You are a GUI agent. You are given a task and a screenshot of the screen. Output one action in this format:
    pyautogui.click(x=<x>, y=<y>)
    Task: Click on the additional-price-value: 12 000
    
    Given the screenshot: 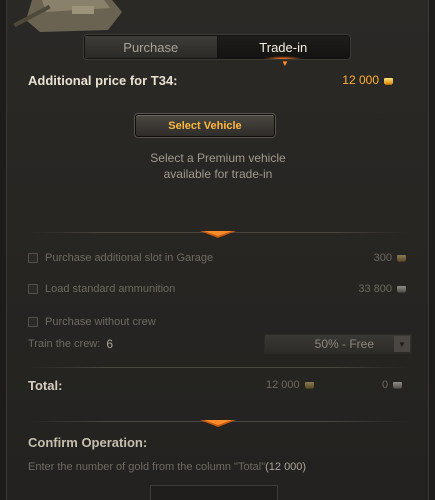 What is the action you would take?
    pyautogui.click(x=367, y=80)
    